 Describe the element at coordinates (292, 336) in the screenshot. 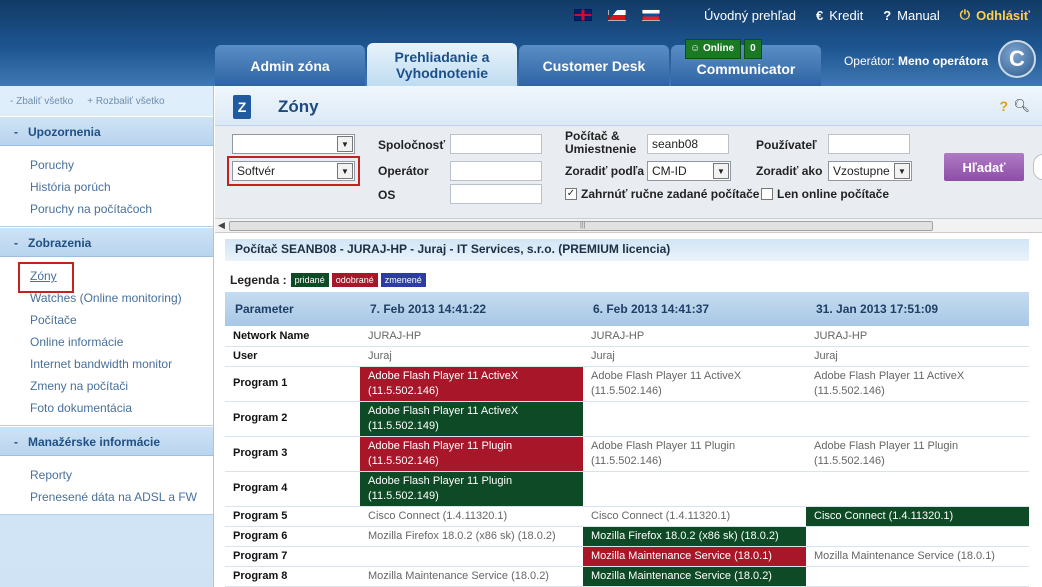

I see `param-cell: Network Name` at that location.